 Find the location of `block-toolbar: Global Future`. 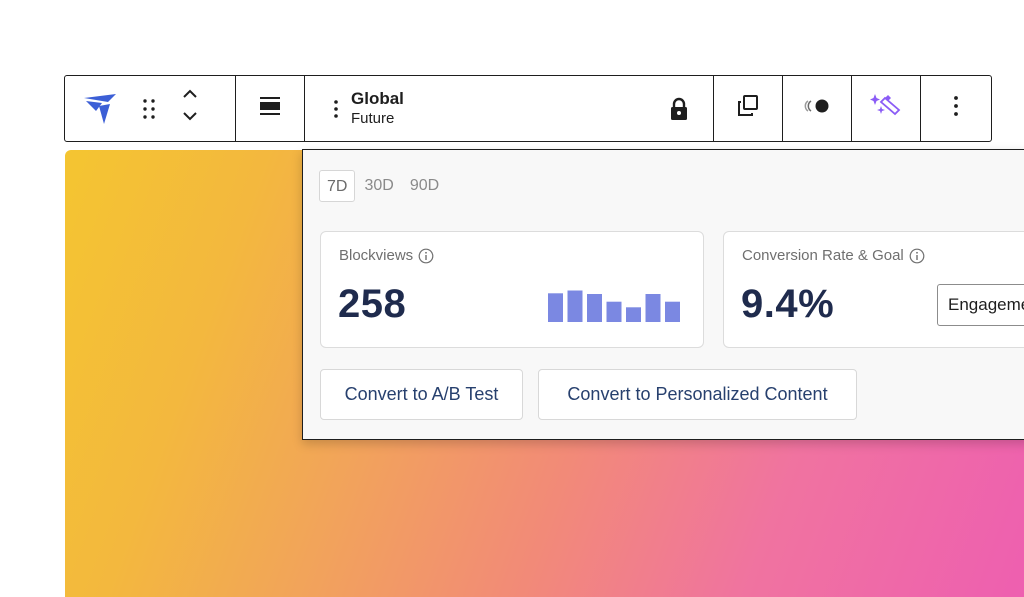

block-toolbar: Global Future is located at coordinates (528, 108).